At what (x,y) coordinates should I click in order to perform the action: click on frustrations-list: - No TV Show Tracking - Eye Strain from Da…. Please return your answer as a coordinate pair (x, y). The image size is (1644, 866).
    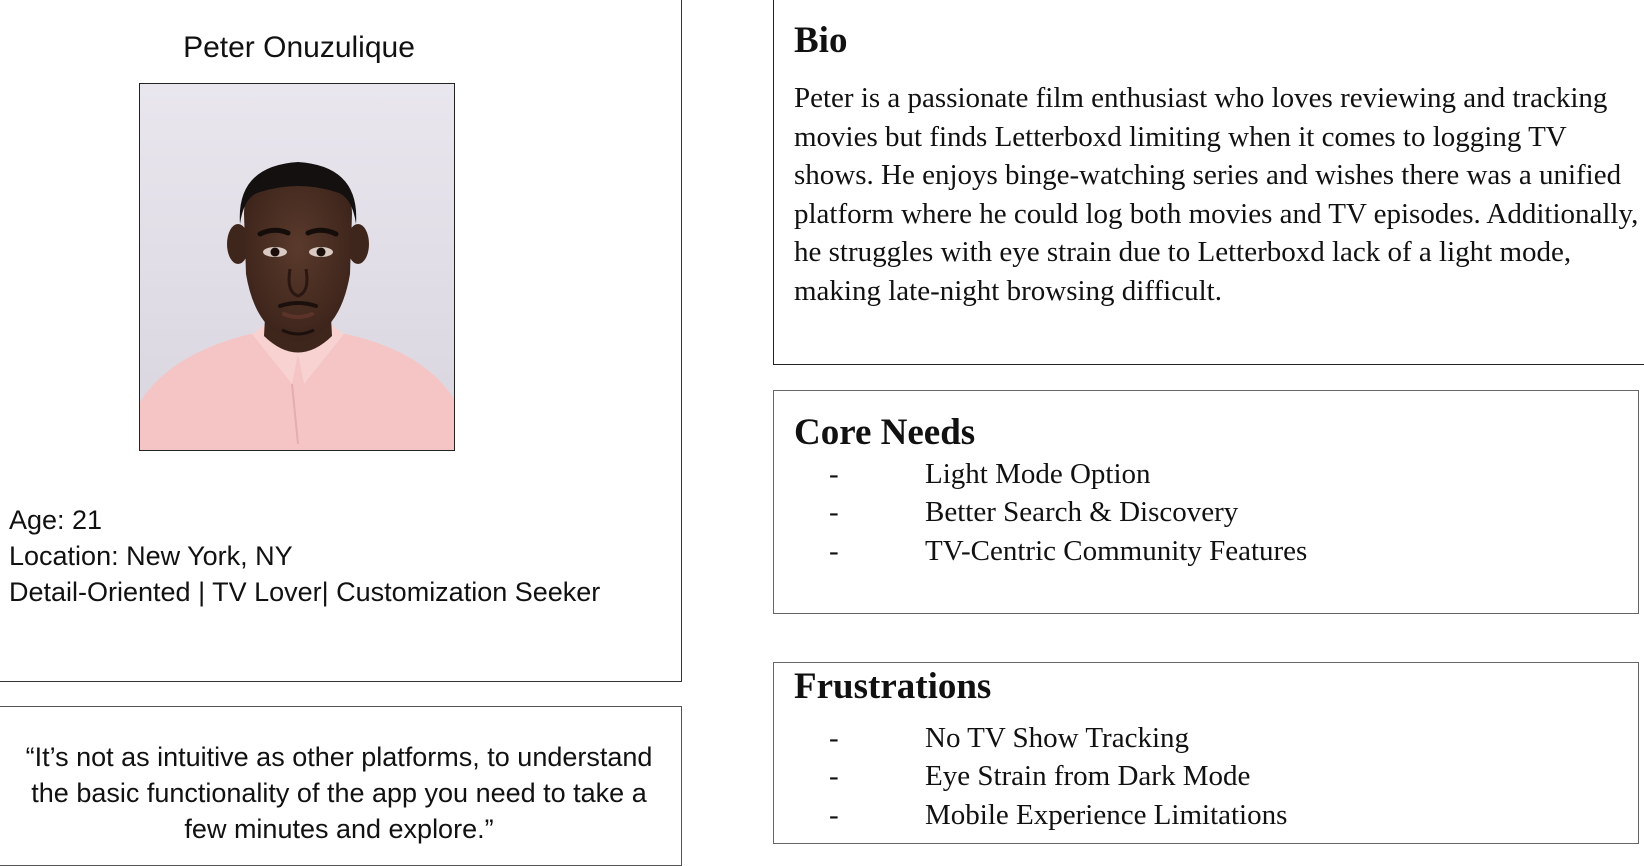
    Looking at the image, I should click on (1058, 776).